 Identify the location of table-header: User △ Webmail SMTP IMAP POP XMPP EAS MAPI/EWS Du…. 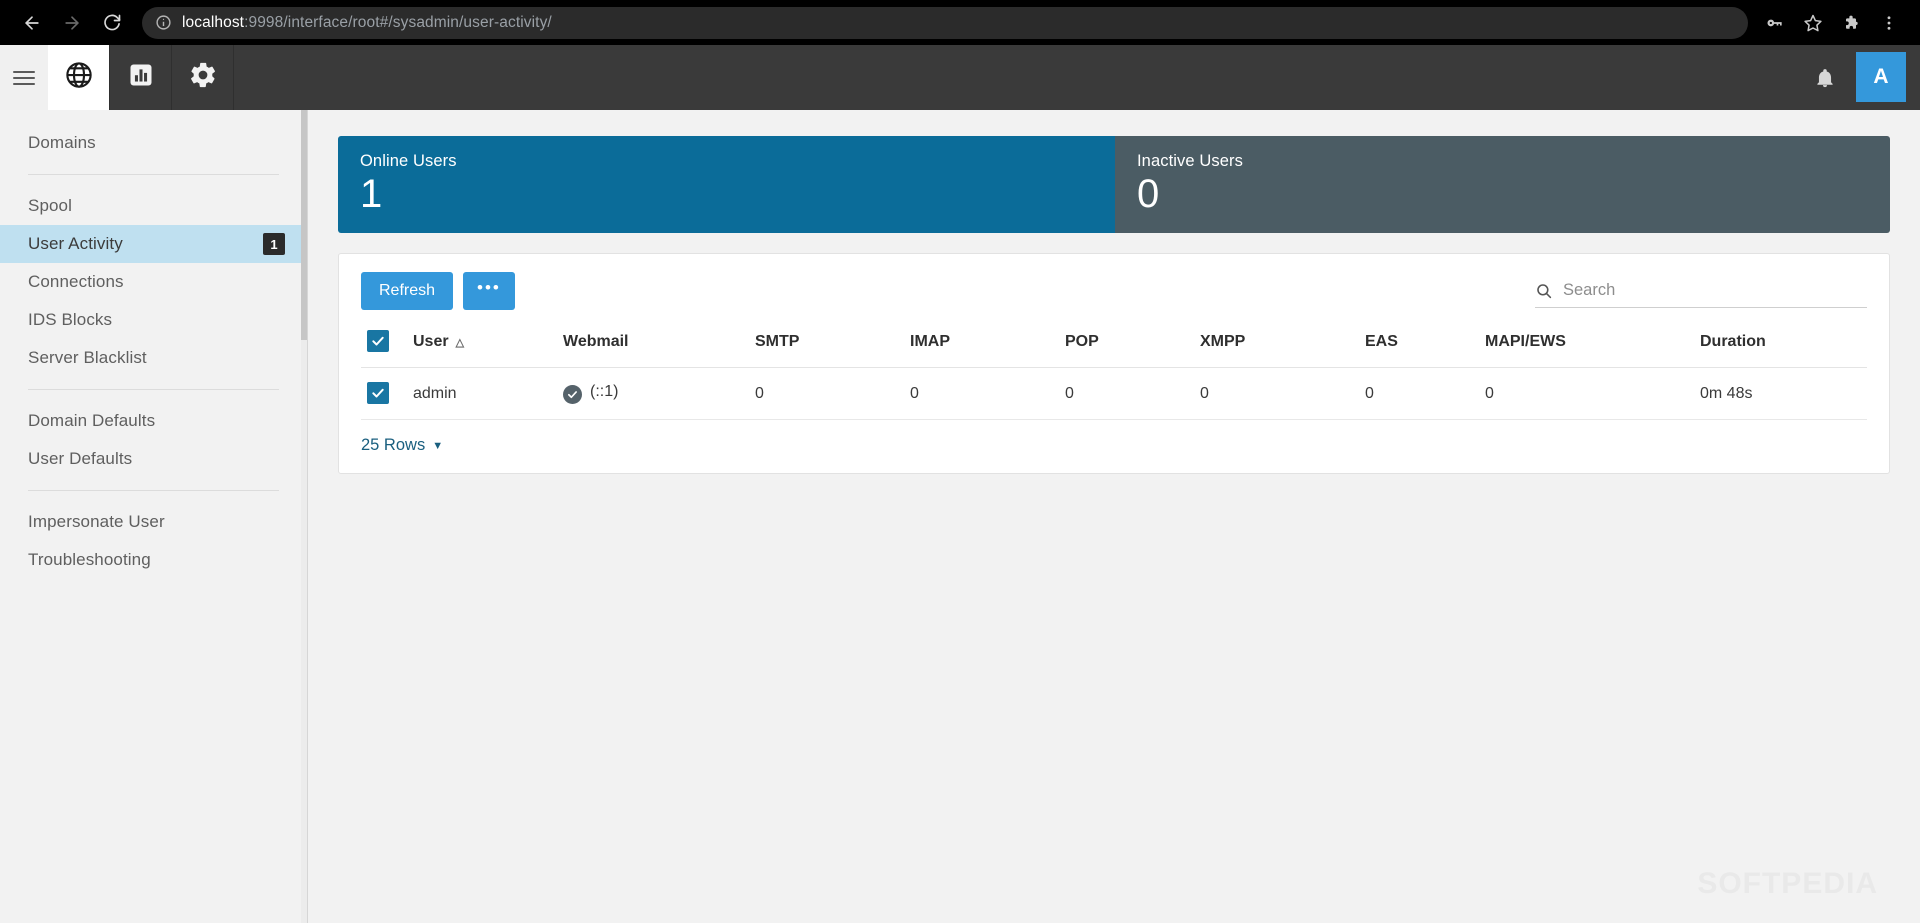
(1114, 347).